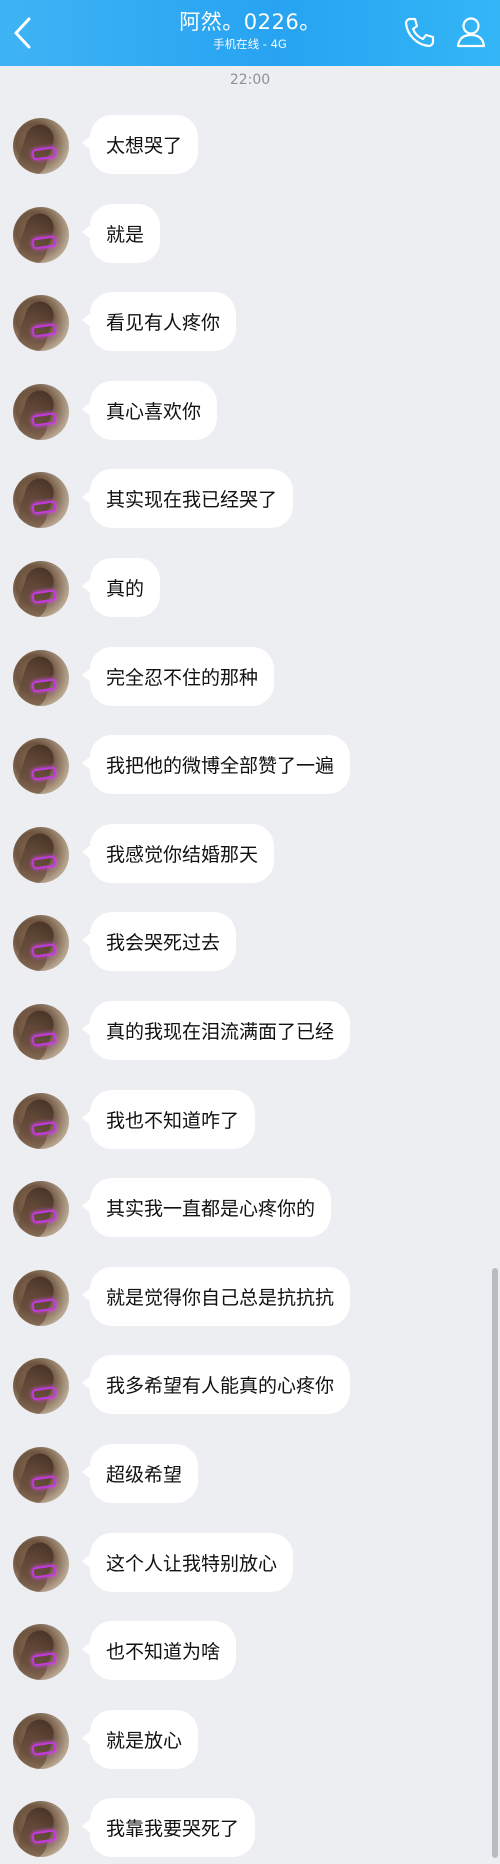  Describe the element at coordinates (178, 853) in the screenshot. I see `message-bubble: 我感觉你结婚那天` at that location.